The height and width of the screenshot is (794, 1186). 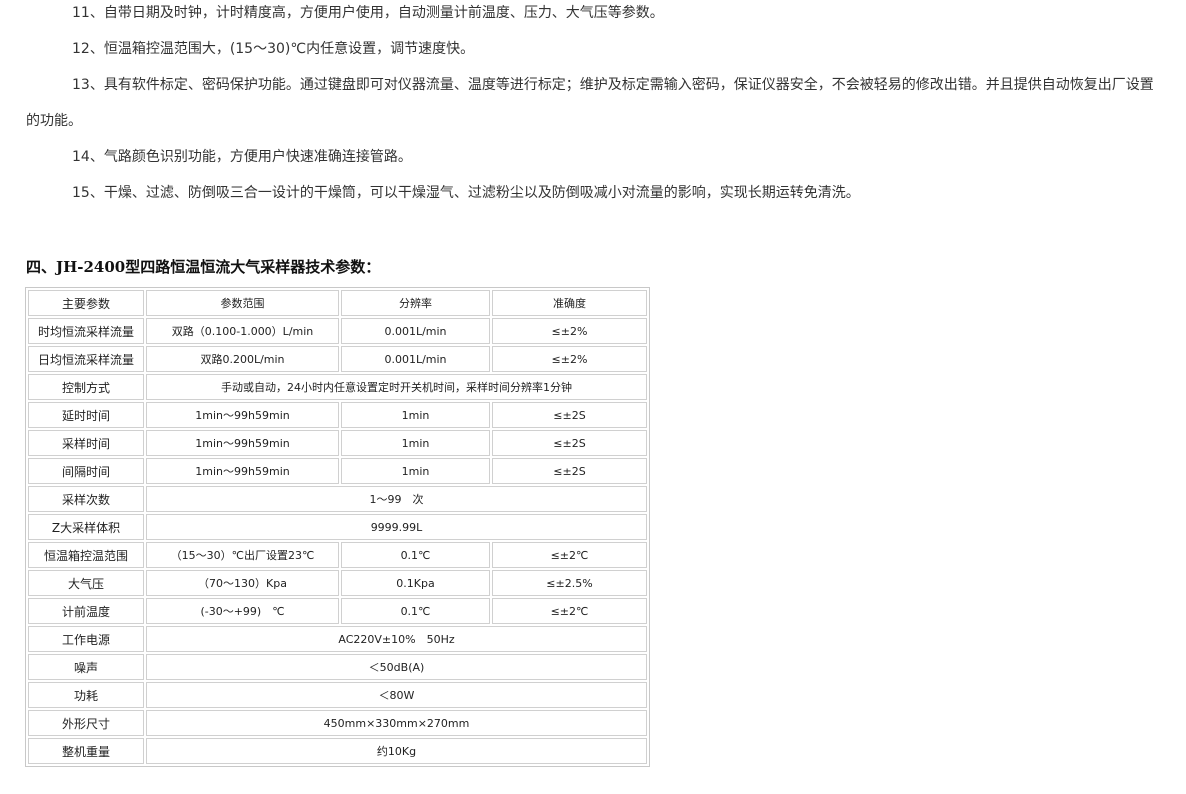 I want to click on param-name-cell: 工作电源, so click(x=86, y=639).